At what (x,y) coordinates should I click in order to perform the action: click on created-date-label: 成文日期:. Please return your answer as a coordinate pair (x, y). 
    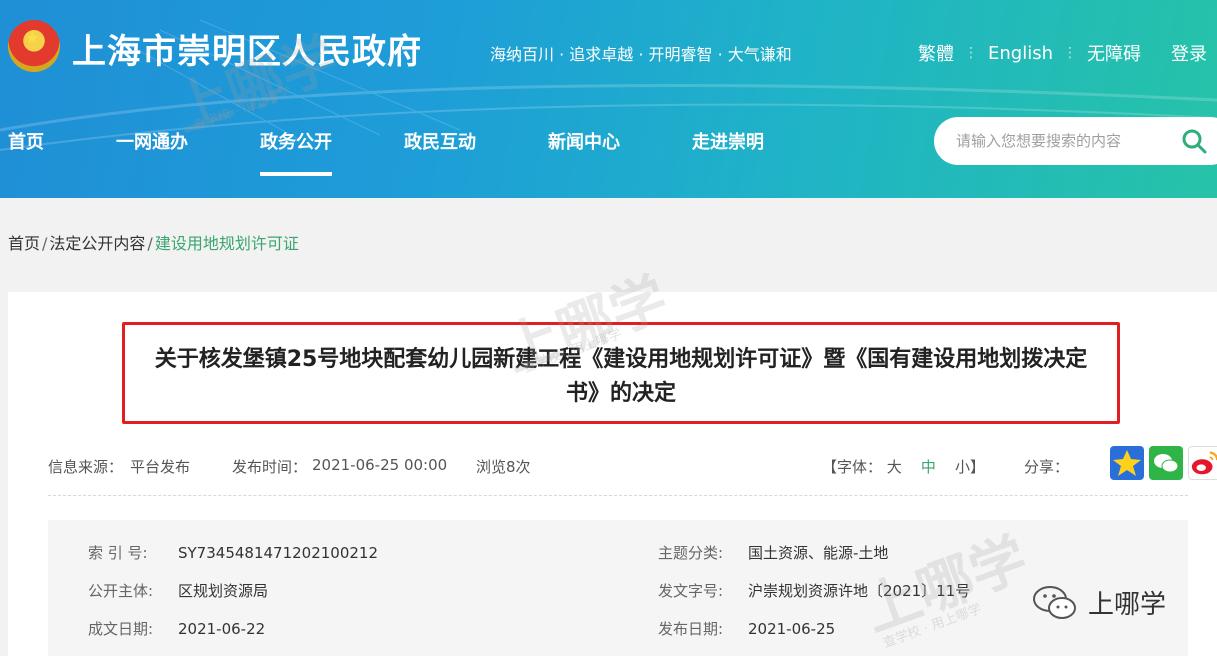
    Looking at the image, I should click on (121, 629).